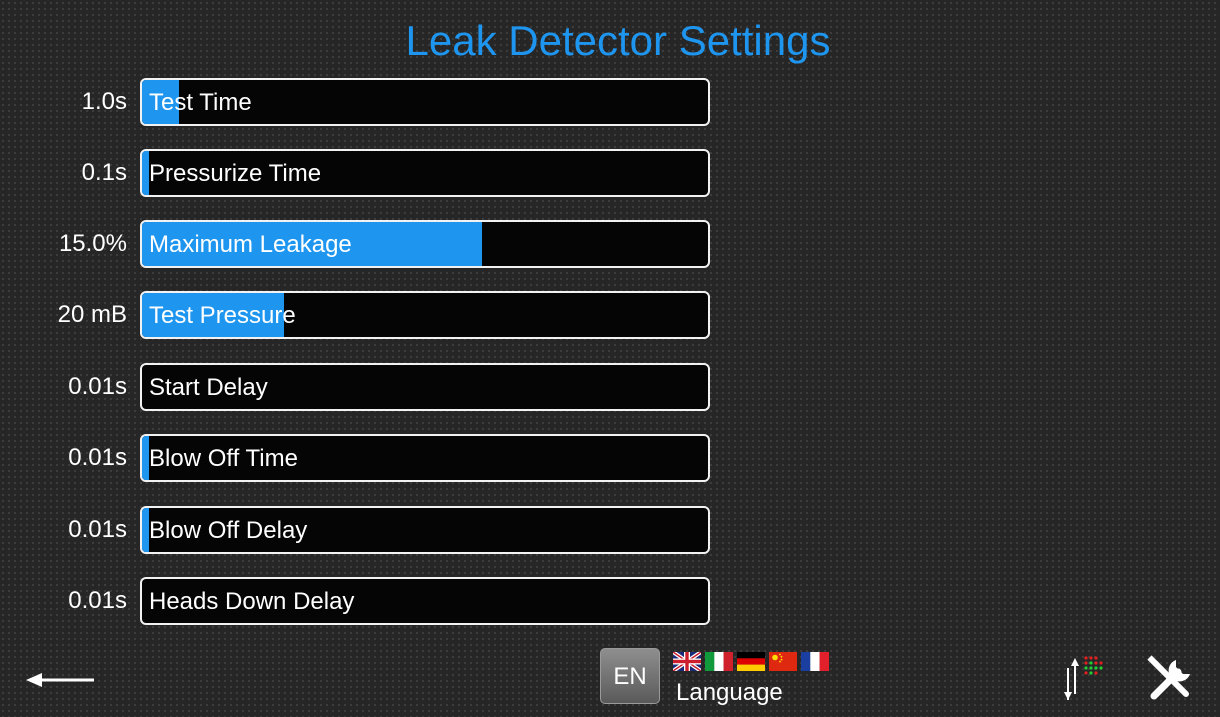  I want to click on maximum-leakage-slider: Maximum Leakage, so click(425, 244).